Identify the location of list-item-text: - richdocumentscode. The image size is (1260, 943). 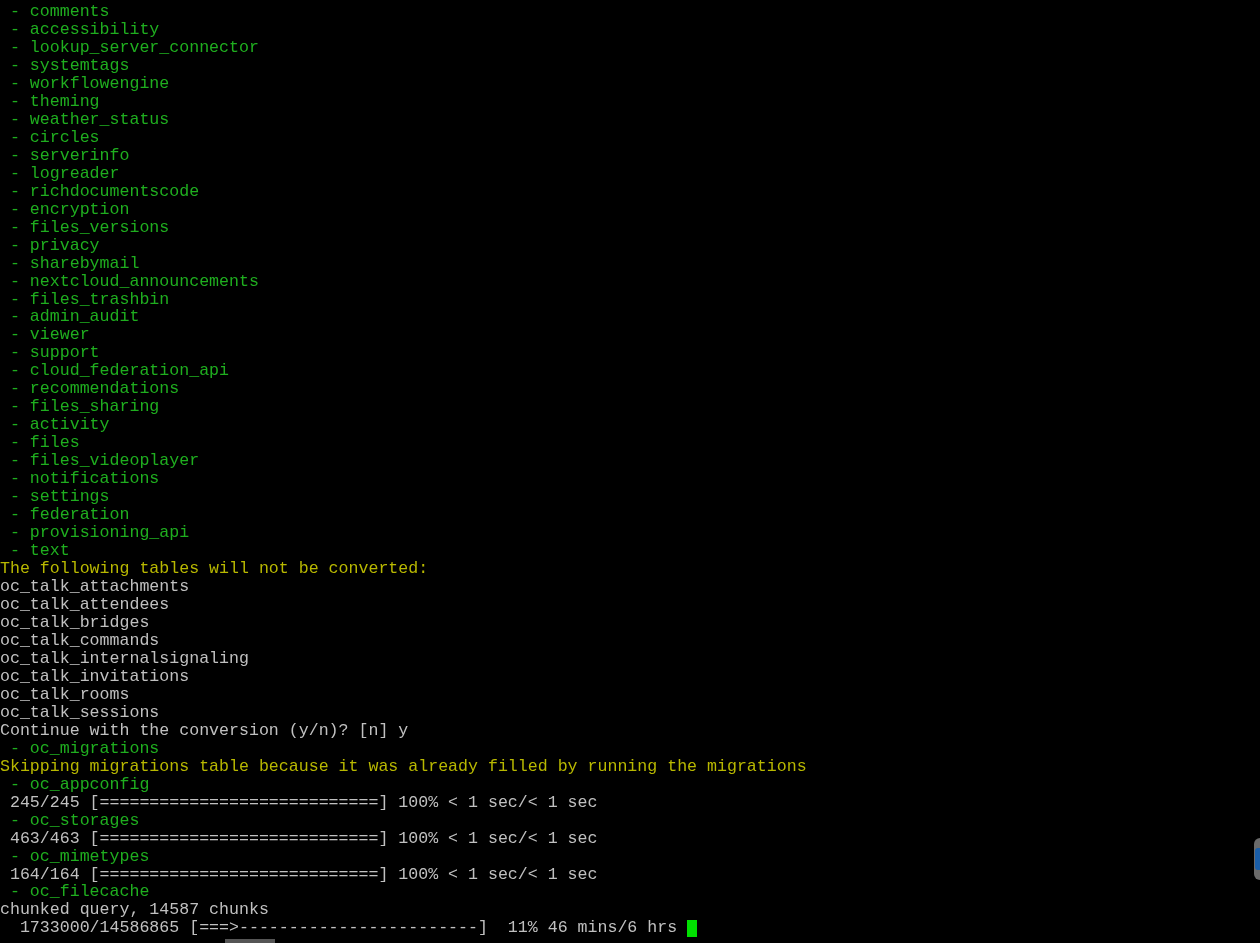
(104, 191).